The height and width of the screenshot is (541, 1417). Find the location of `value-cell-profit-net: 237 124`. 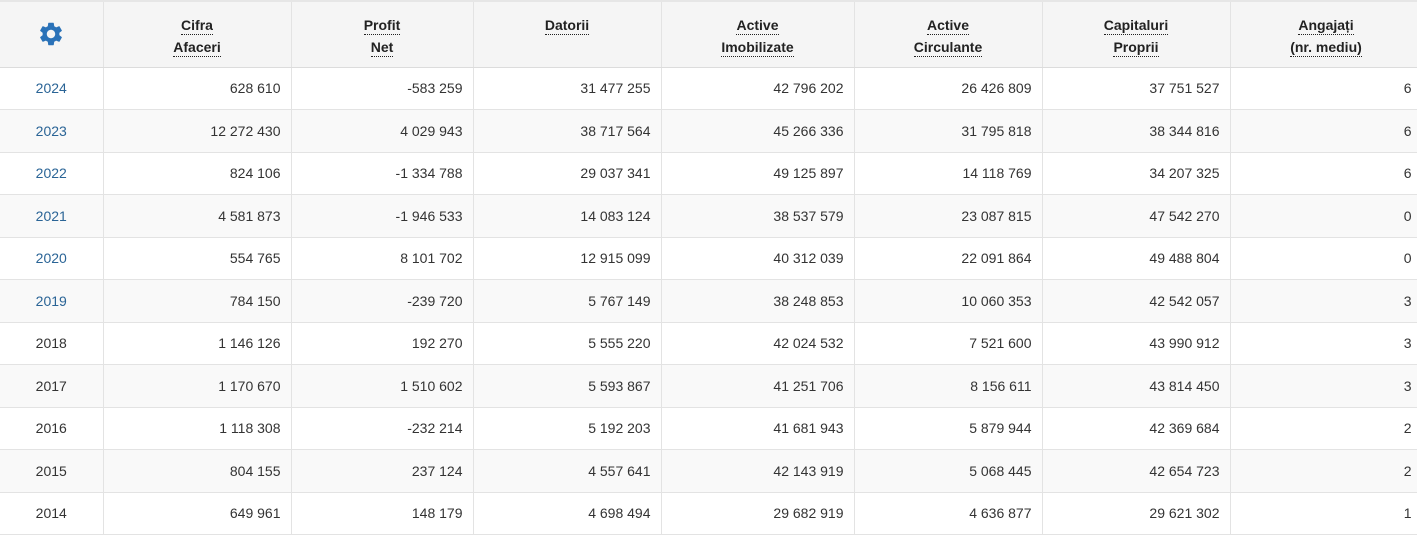

value-cell-profit-net: 237 124 is located at coordinates (382, 471).